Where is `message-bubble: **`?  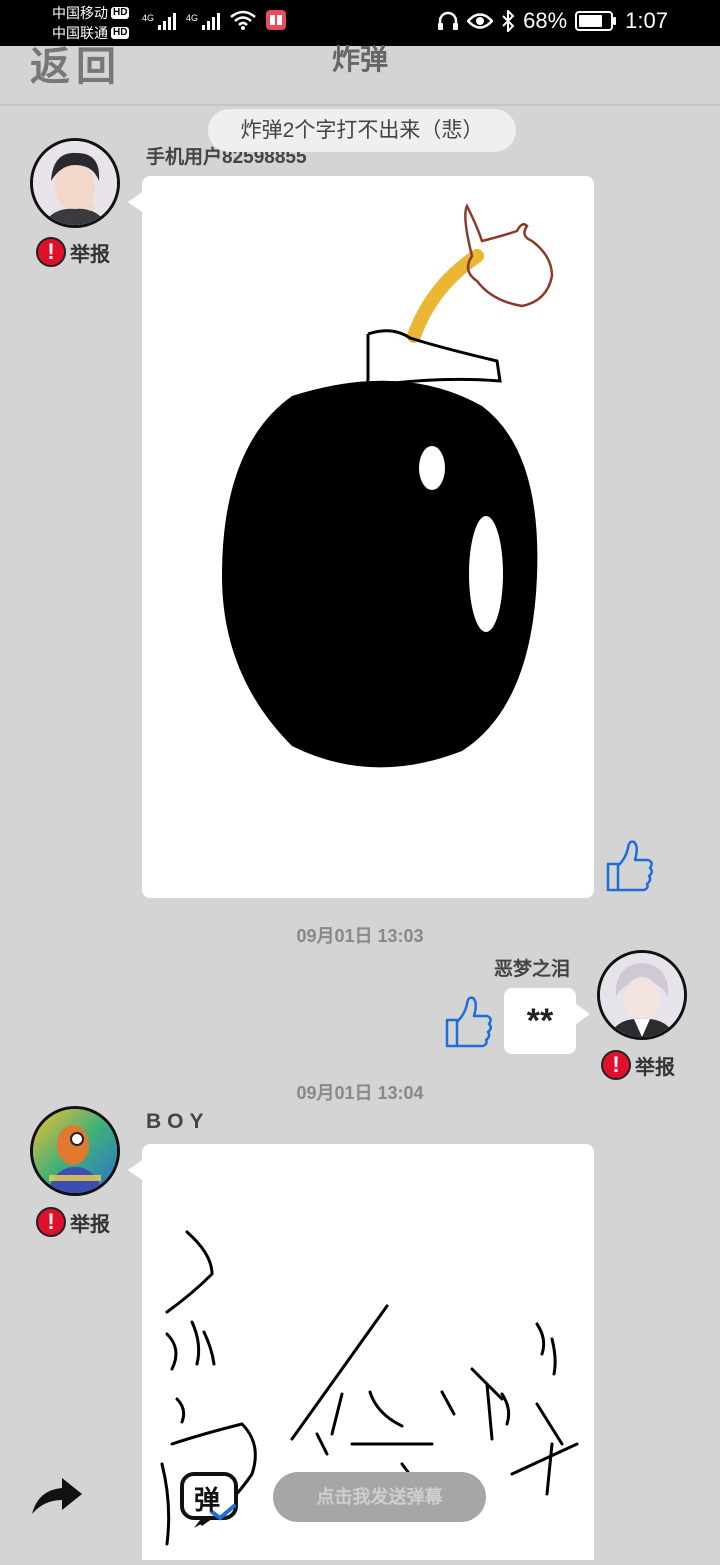 message-bubble: ** is located at coordinates (547, 1021).